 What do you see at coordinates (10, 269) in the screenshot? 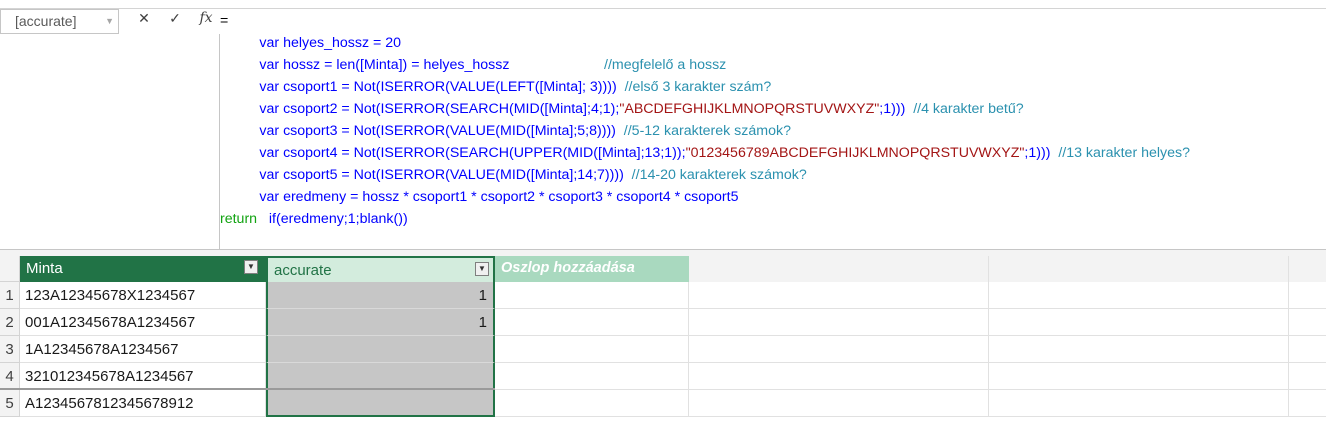
I see `select-all-corner` at bounding box center [10, 269].